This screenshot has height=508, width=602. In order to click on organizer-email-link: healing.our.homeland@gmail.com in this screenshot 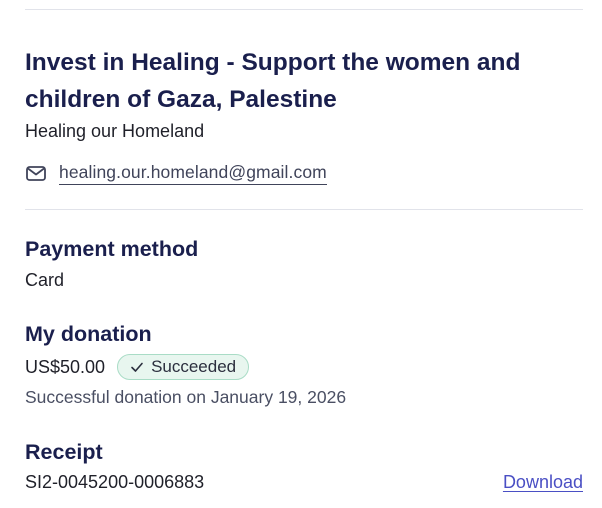, I will do `click(193, 173)`.